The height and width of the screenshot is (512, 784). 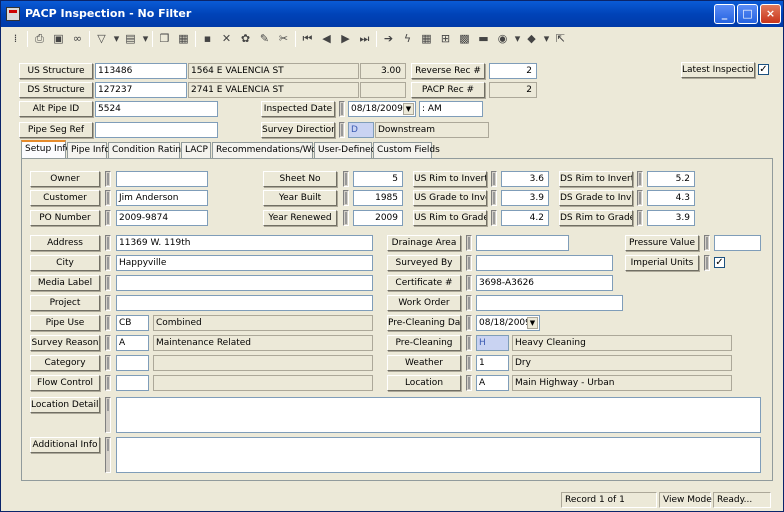 I want to click on surveyed-by-button: Surveyed By, so click(x=424, y=263).